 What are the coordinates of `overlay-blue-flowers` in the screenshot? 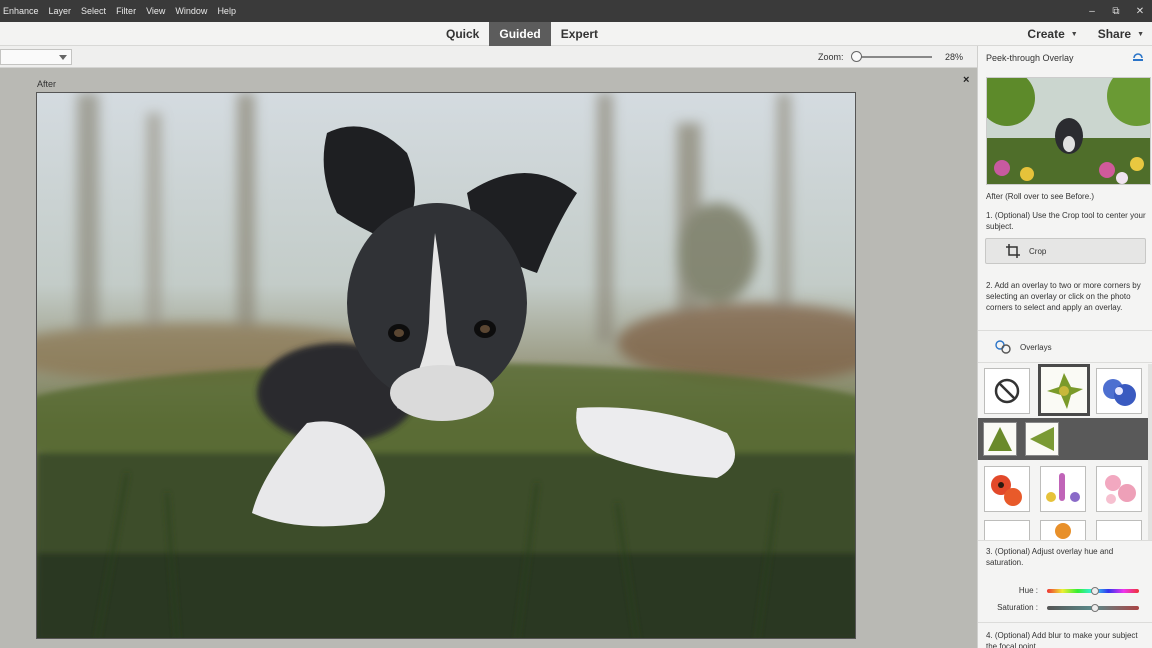 It's located at (1119, 391).